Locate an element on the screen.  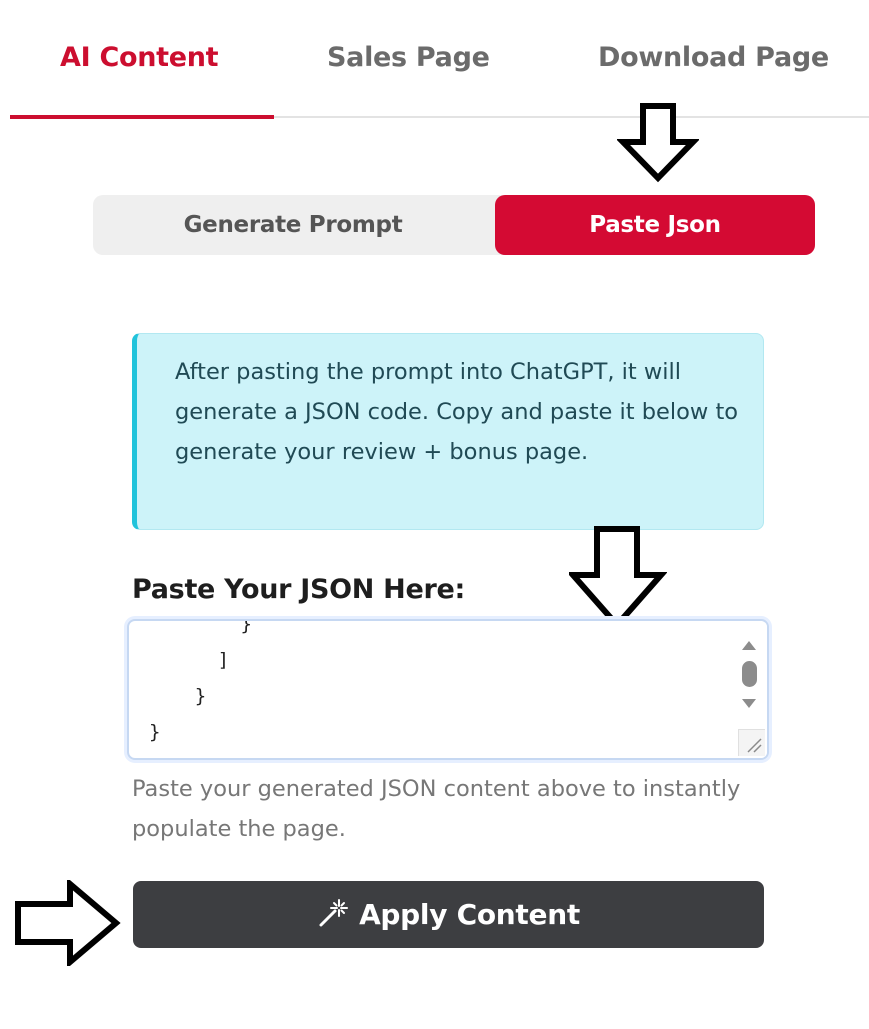
json-field-label: Paste Your JSON Here: is located at coordinates (299, 589).